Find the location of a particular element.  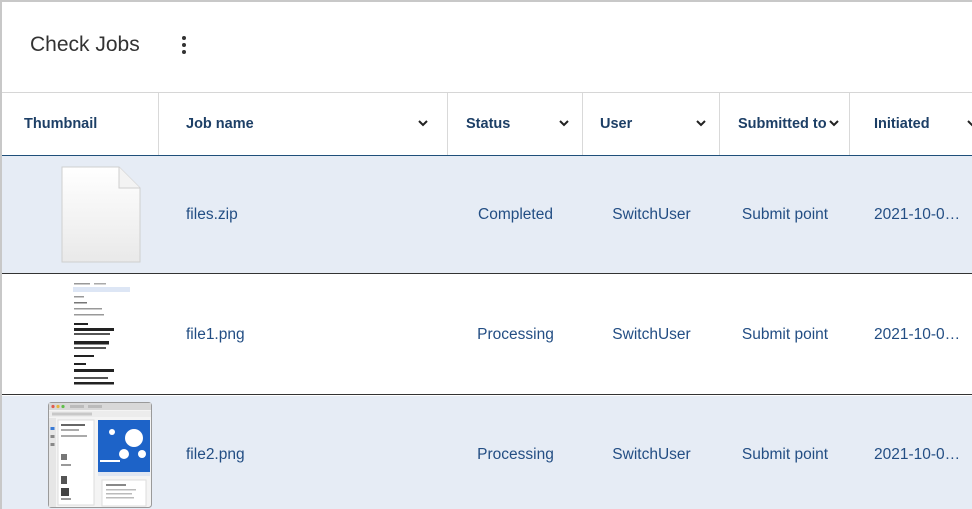

column-header-thumbnail: Thumbnail is located at coordinates (80, 124).